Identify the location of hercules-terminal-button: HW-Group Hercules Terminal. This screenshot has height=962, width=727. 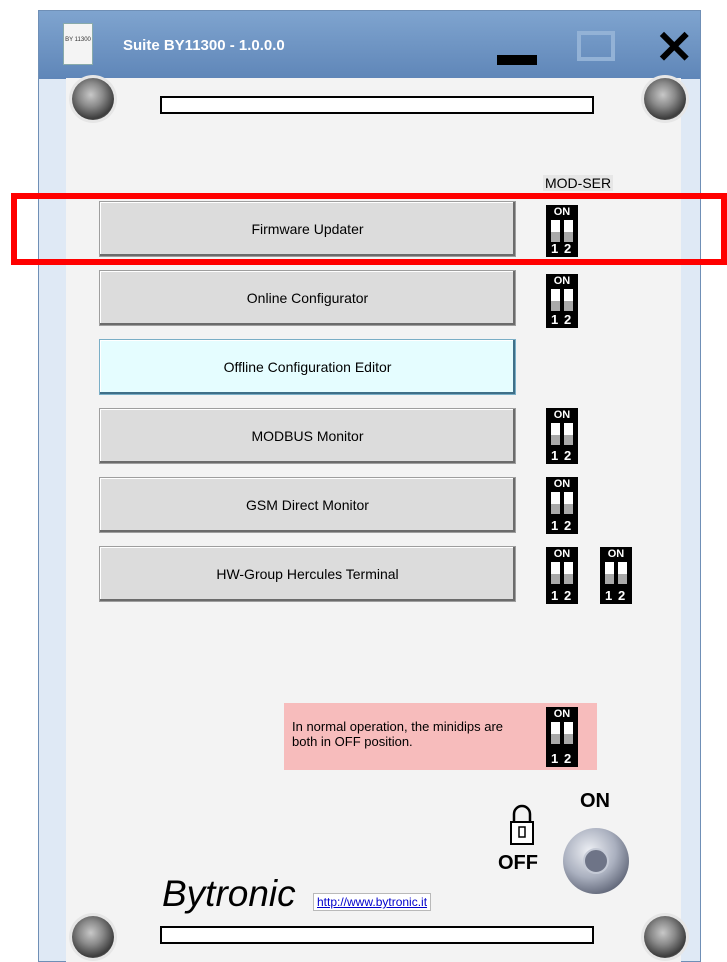
(307, 574).